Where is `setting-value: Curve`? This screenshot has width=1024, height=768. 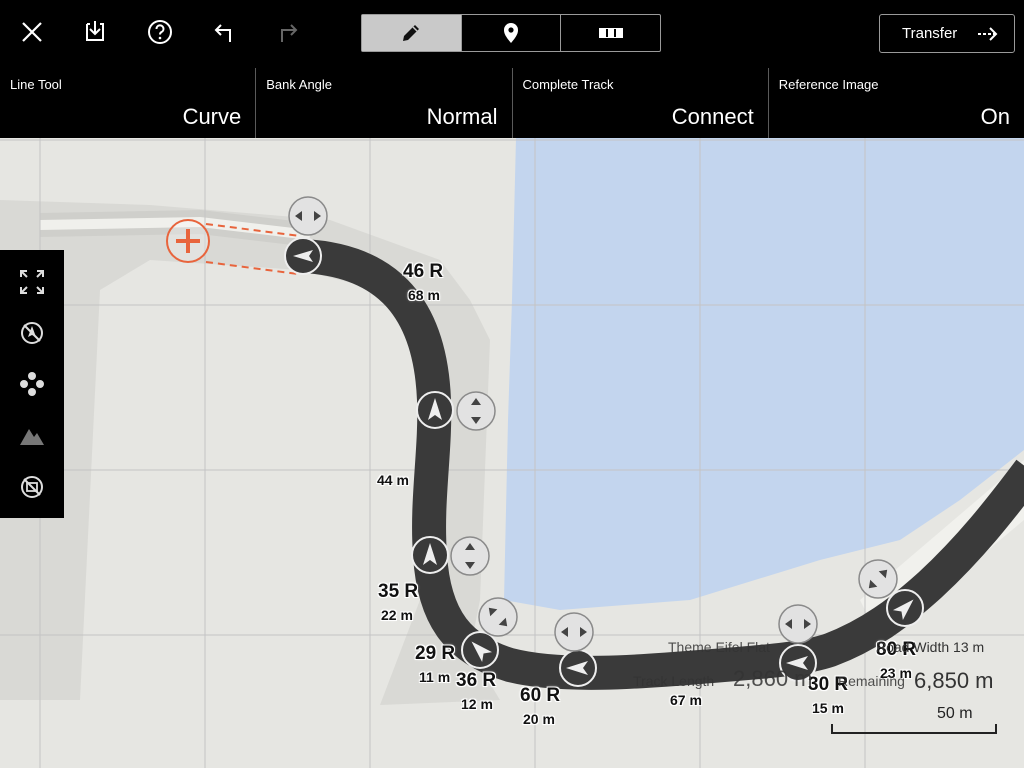
setting-value: Curve is located at coordinates (212, 116).